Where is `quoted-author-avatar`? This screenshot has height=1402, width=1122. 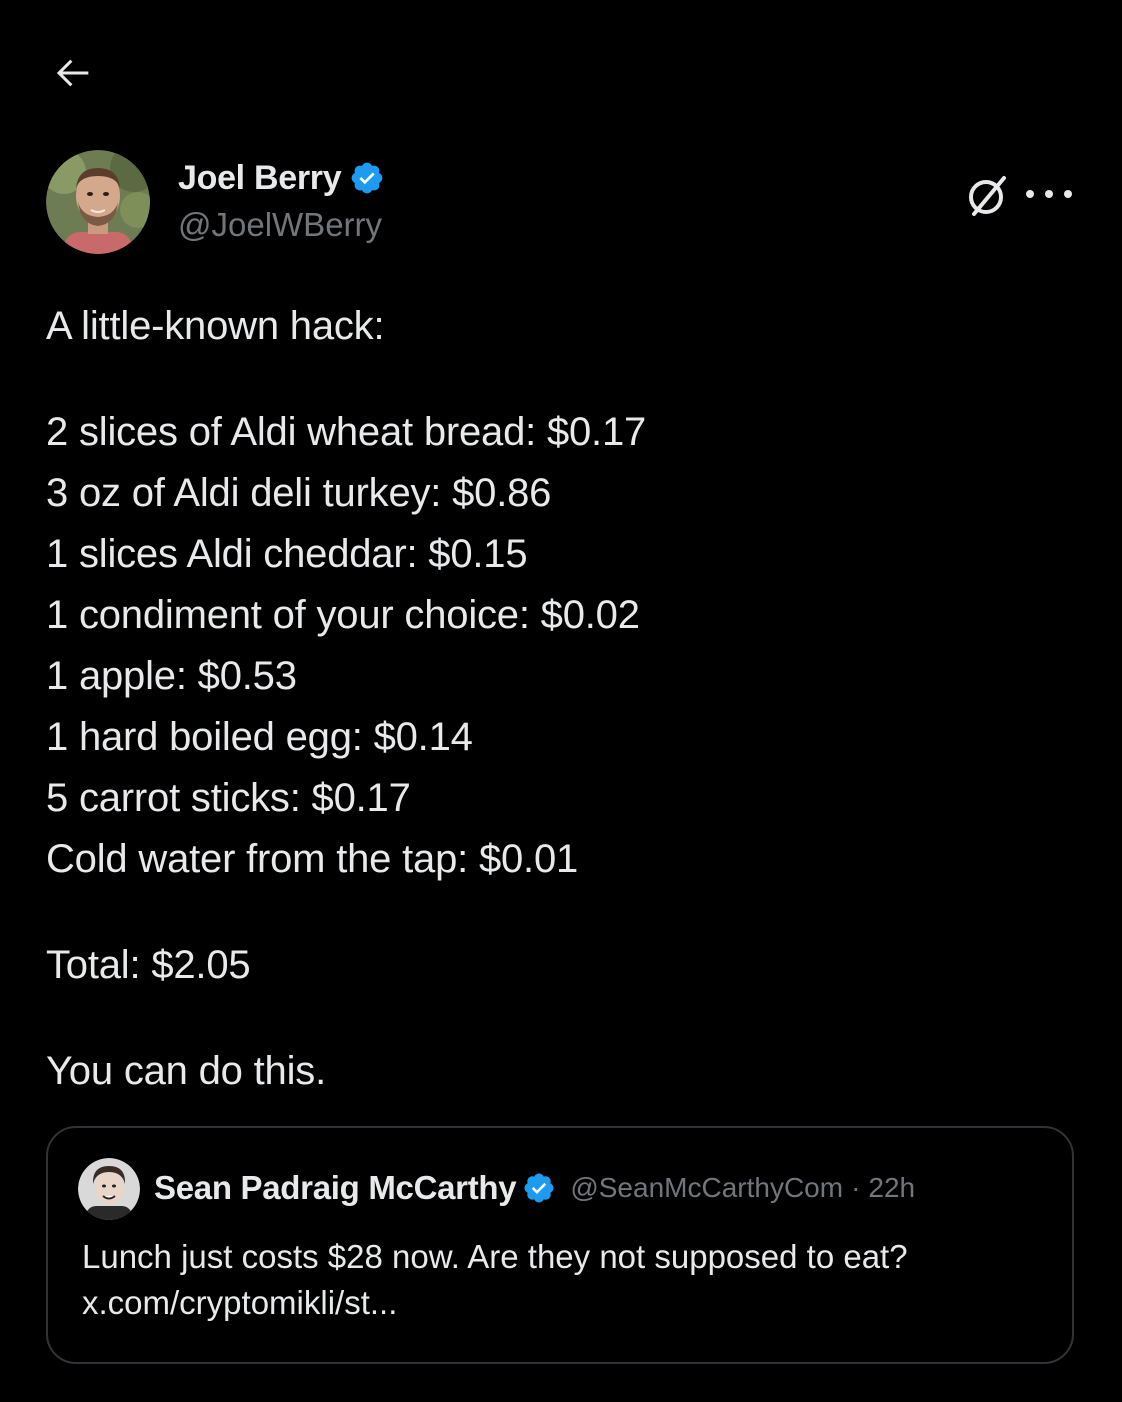 quoted-author-avatar is located at coordinates (109, 1189).